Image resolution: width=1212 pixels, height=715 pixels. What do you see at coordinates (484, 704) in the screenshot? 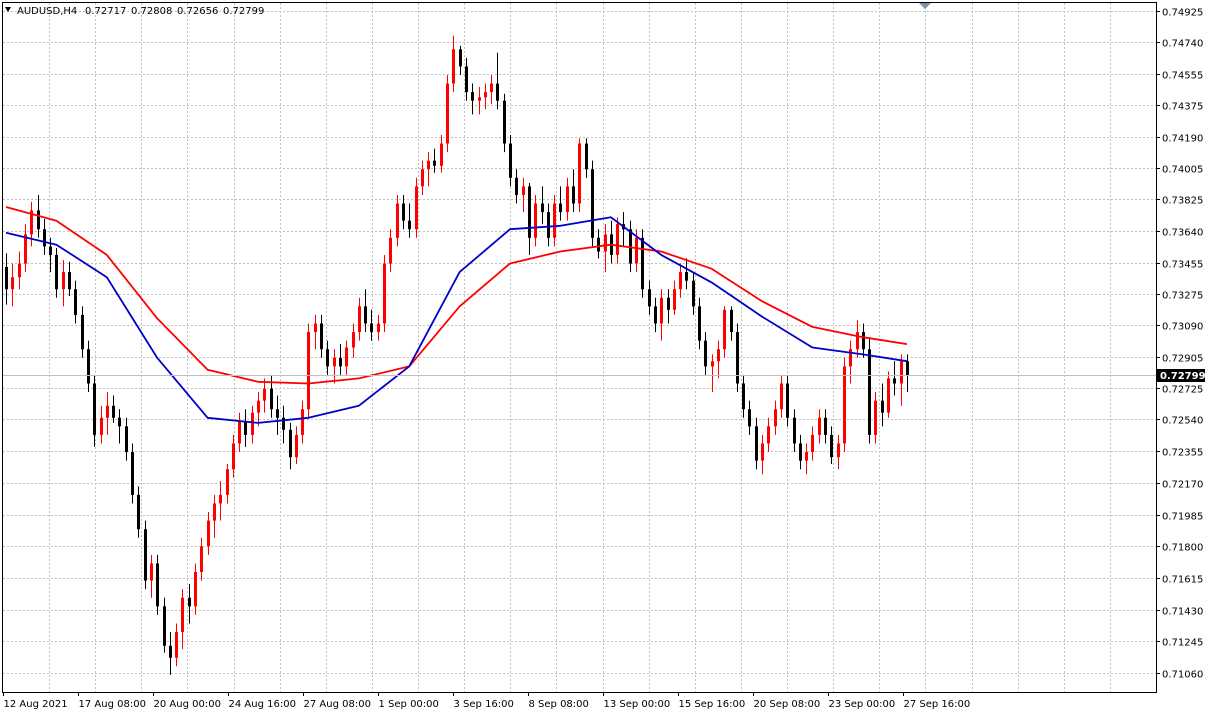
I see `time-tick-label: 3 Sep 16:00` at bounding box center [484, 704].